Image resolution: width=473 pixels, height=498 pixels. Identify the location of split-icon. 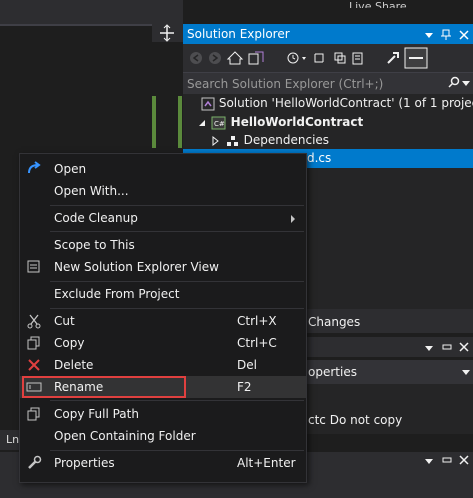
(167, 33).